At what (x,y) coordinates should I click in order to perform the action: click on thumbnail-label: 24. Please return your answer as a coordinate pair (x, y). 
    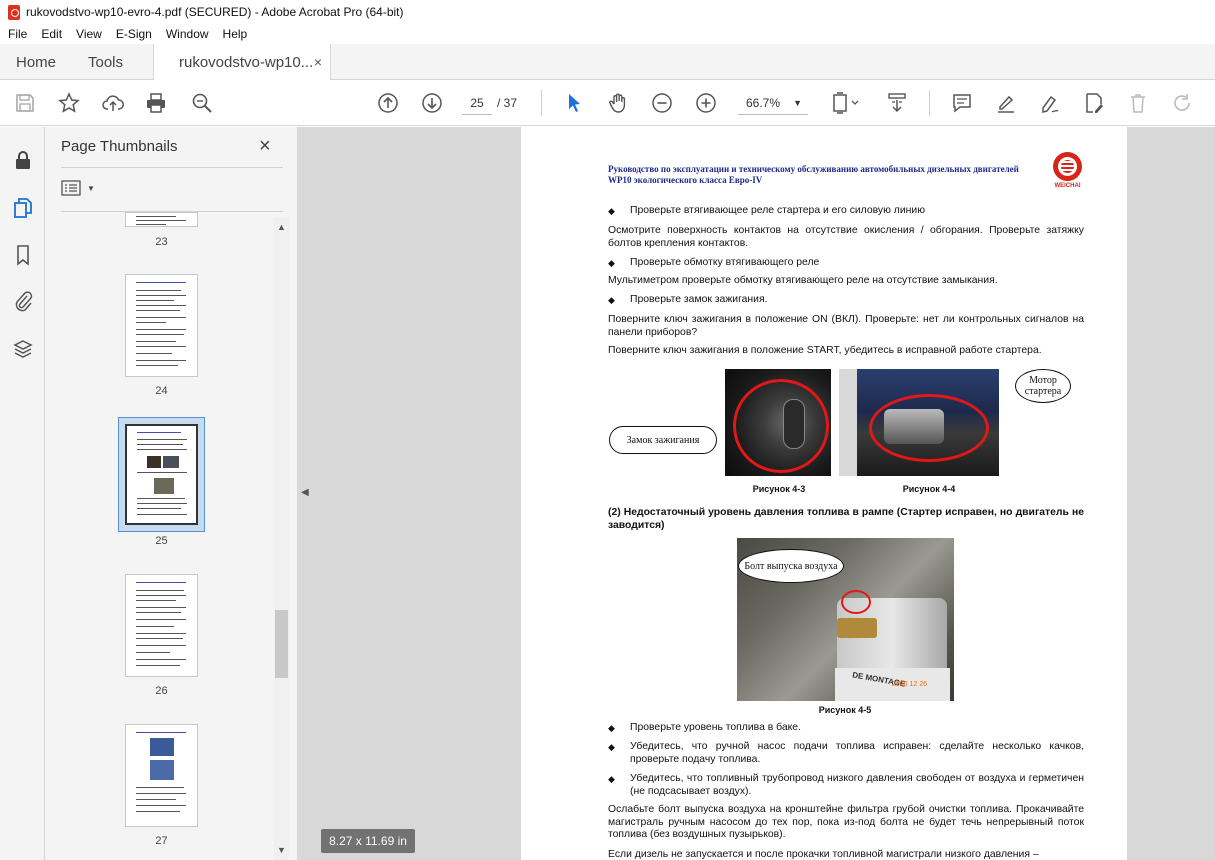
    Looking at the image, I should click on (161, 391).